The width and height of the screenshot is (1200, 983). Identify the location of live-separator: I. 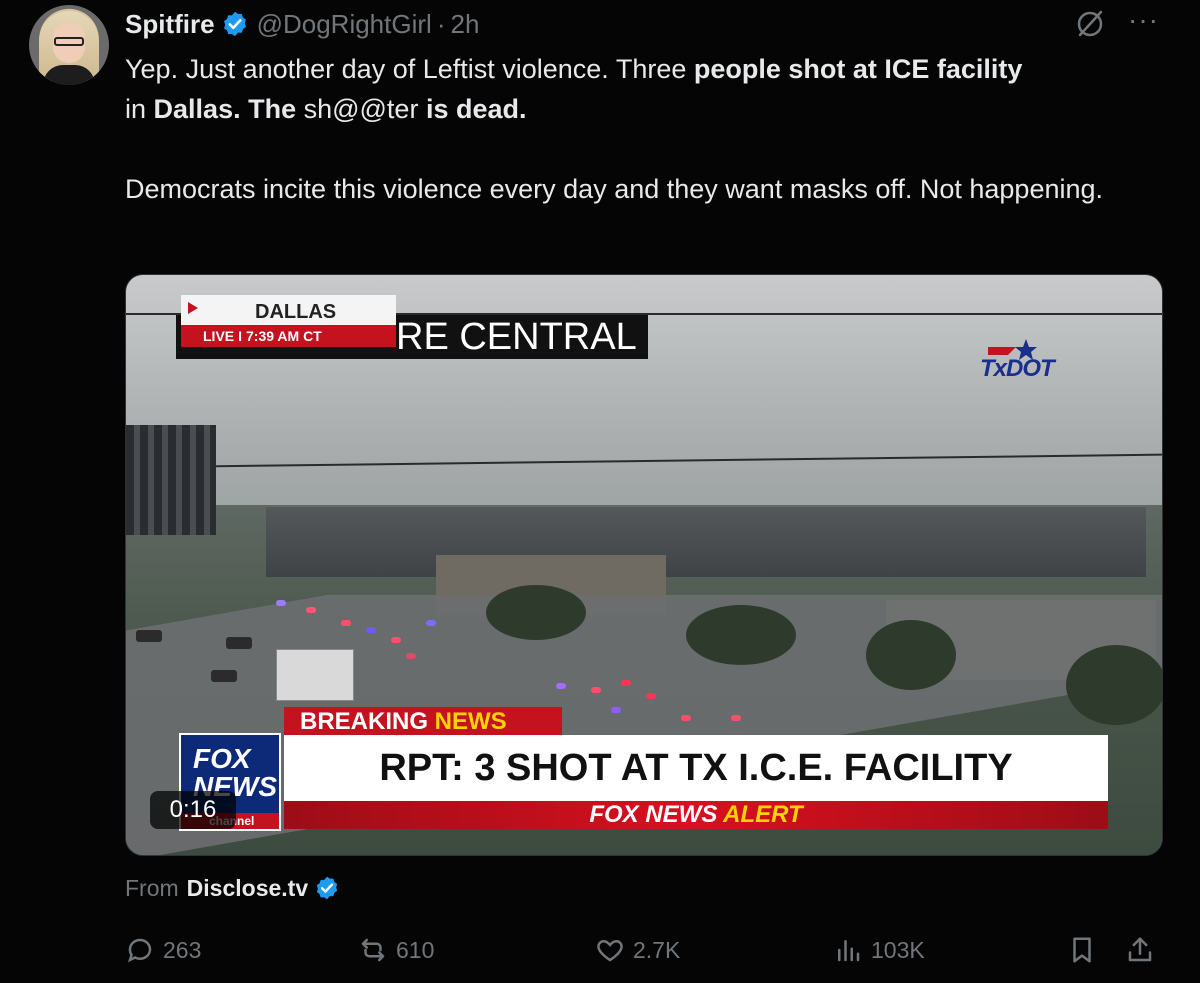
(240, 336).